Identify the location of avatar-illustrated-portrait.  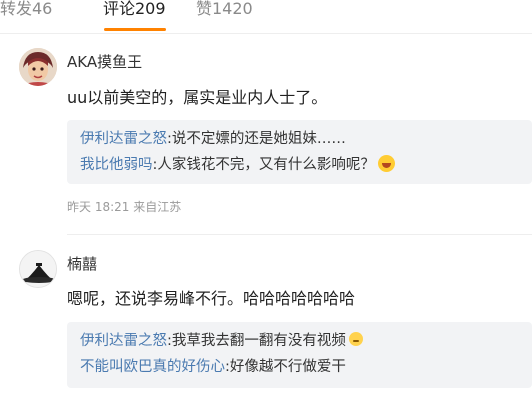
(38, 67).